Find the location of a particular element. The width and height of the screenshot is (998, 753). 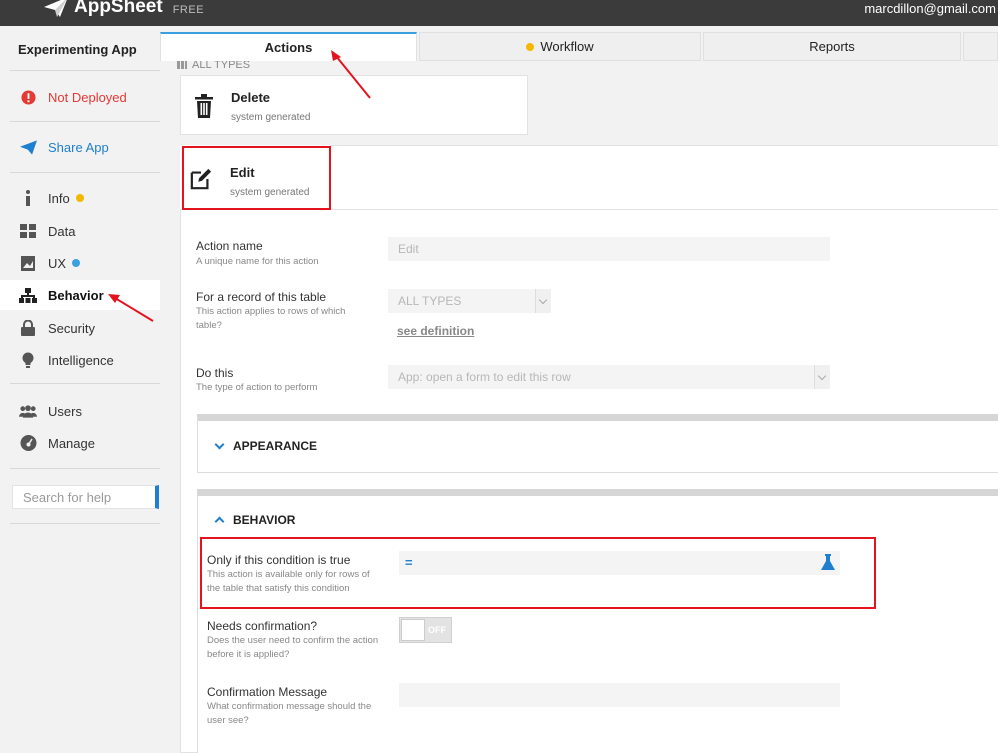

dashboard-gauge-icon is located at coordinates (28, 443).